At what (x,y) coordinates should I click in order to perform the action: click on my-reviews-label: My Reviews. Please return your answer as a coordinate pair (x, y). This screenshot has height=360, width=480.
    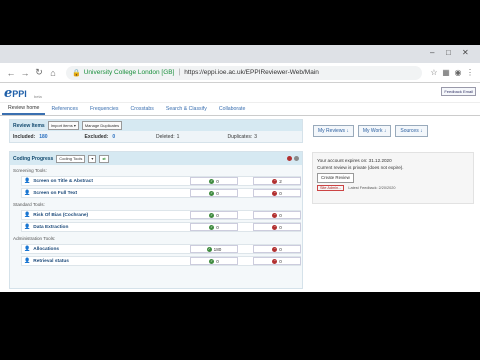
    Looking at the image, I should click on (331, 131).